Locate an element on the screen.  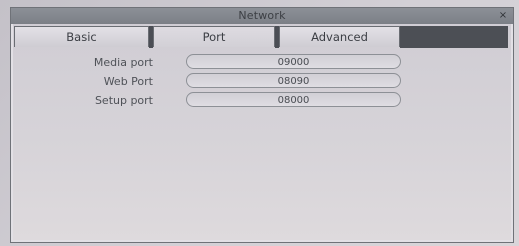
title-bar: Network × is located at coordinates (262, 16).